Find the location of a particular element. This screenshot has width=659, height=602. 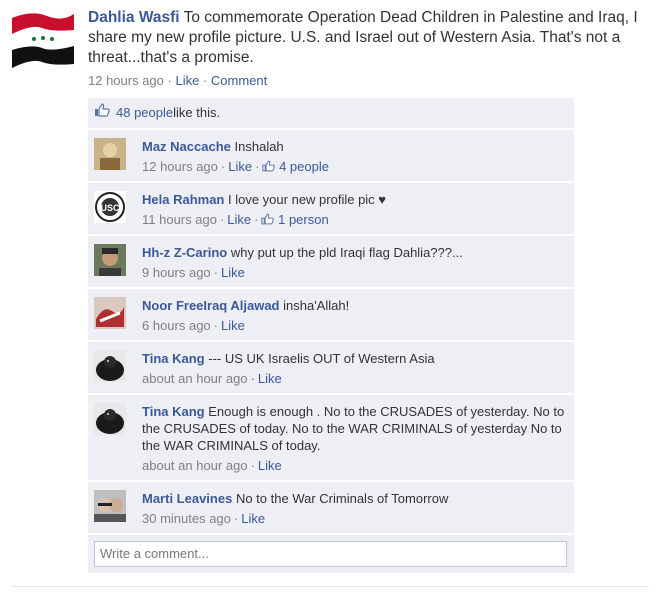

post-meta: 12 hours ago · Like · Comment is located at coordinates (178, 80).